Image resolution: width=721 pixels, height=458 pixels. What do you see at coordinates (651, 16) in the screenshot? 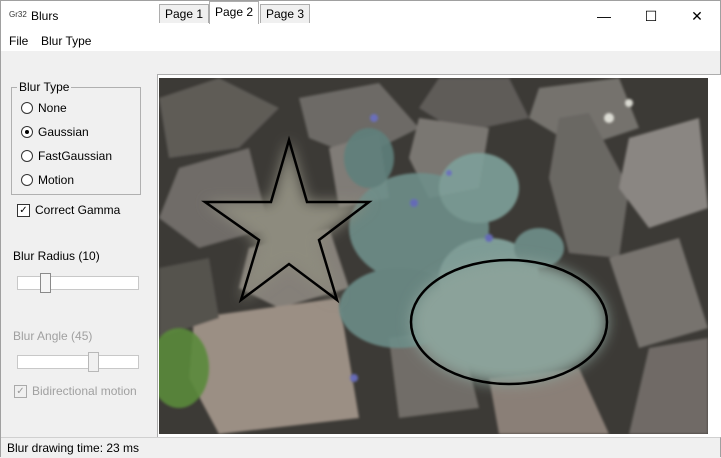
I see `maximize-button: ☐` at bounding box center [651, 16].